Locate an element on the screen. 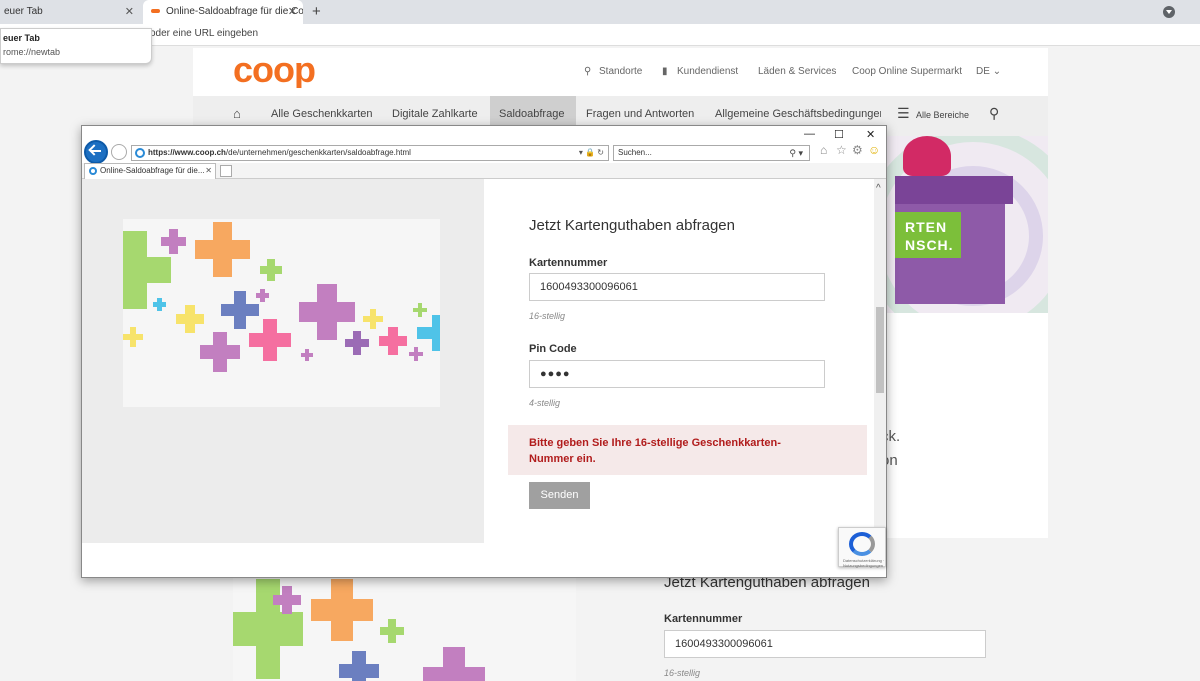 This screenshot has height=681, width=1200. gift-label-line-2: NSCH. is located at coordinates (929, 245).